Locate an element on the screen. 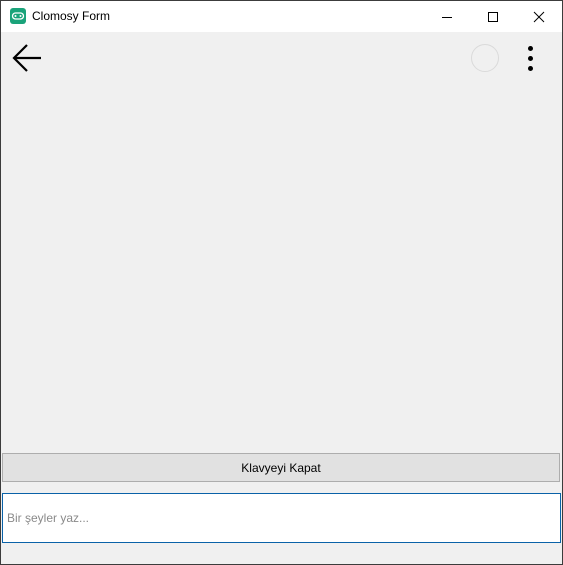 The image size is (563, 565). clomosy-app-icon is located at coordinates (18, 16).